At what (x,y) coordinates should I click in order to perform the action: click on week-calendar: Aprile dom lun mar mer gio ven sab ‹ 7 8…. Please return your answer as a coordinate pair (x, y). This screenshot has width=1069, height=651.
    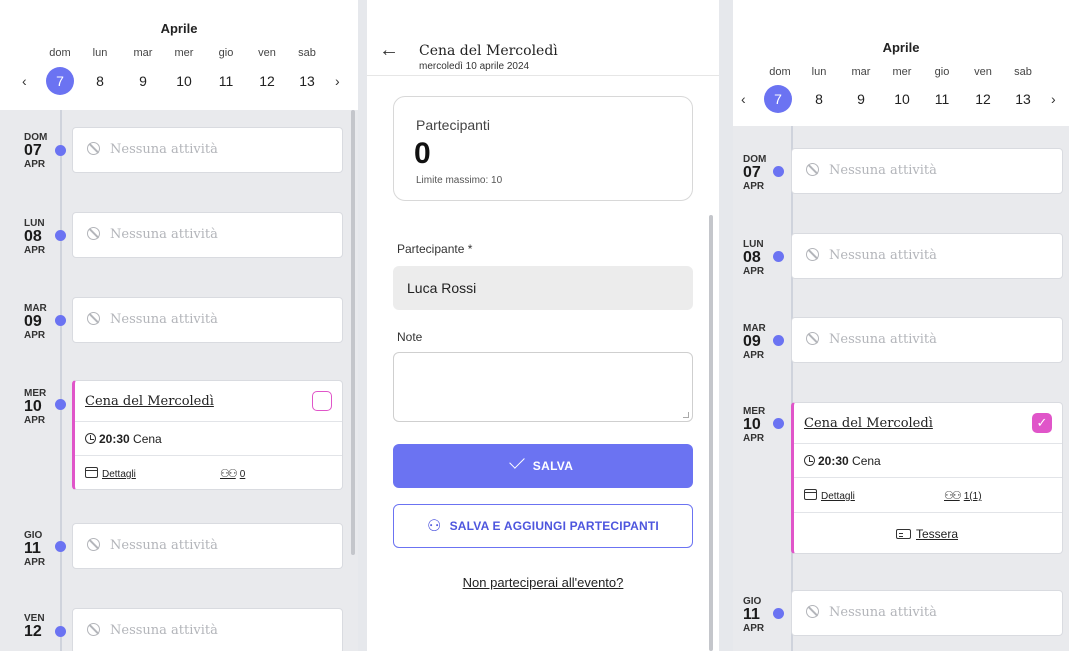
    Looking at the image, I should click on (179, 55).